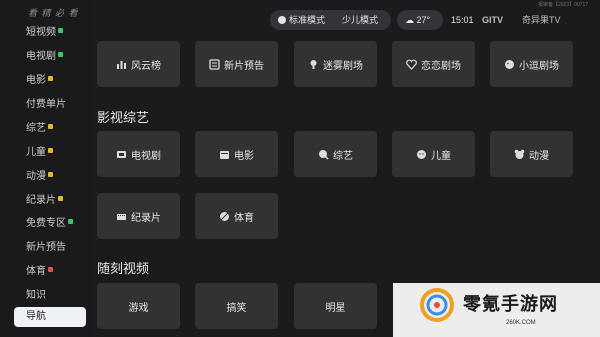 This screenshot has width=600, height=337. I want to click on tile-mystery-theater: 迷雾剧场, so click(335, 64).